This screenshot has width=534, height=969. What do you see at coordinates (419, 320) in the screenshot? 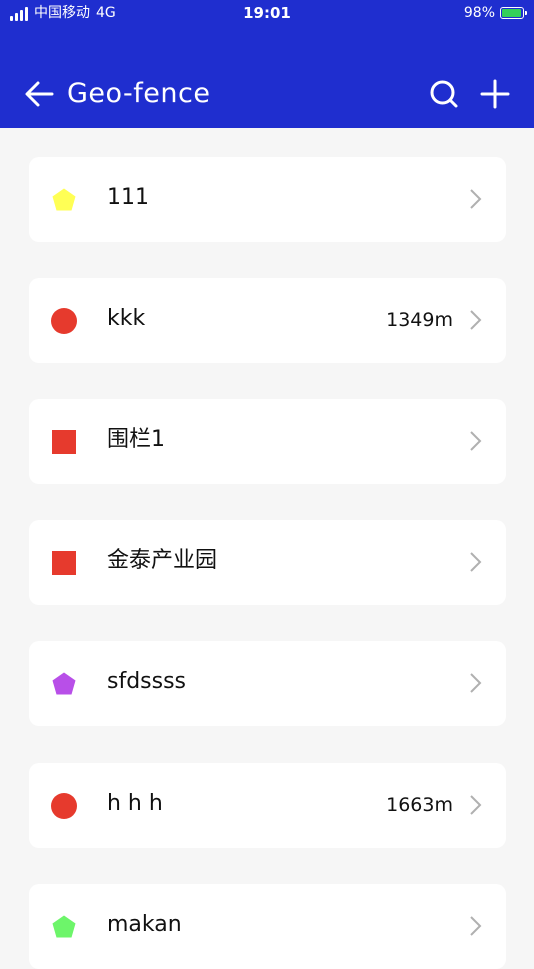
I see `fence-distance: 1349m` at bounding box center [419, 320].